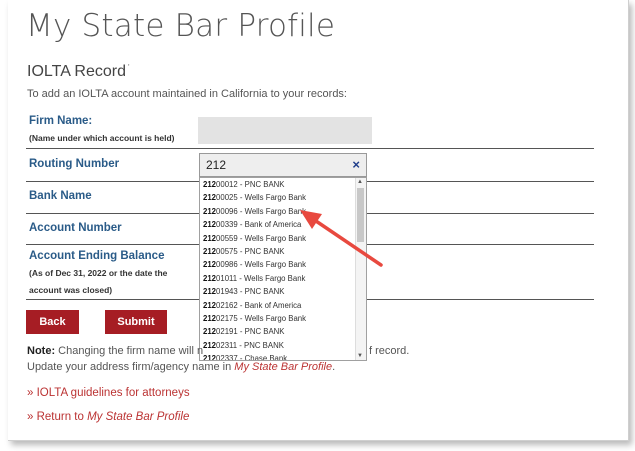  What do you see at coordinates (341, 238) in the screenshot?
I see `callout-arrow` at bounding box center [341, 238].